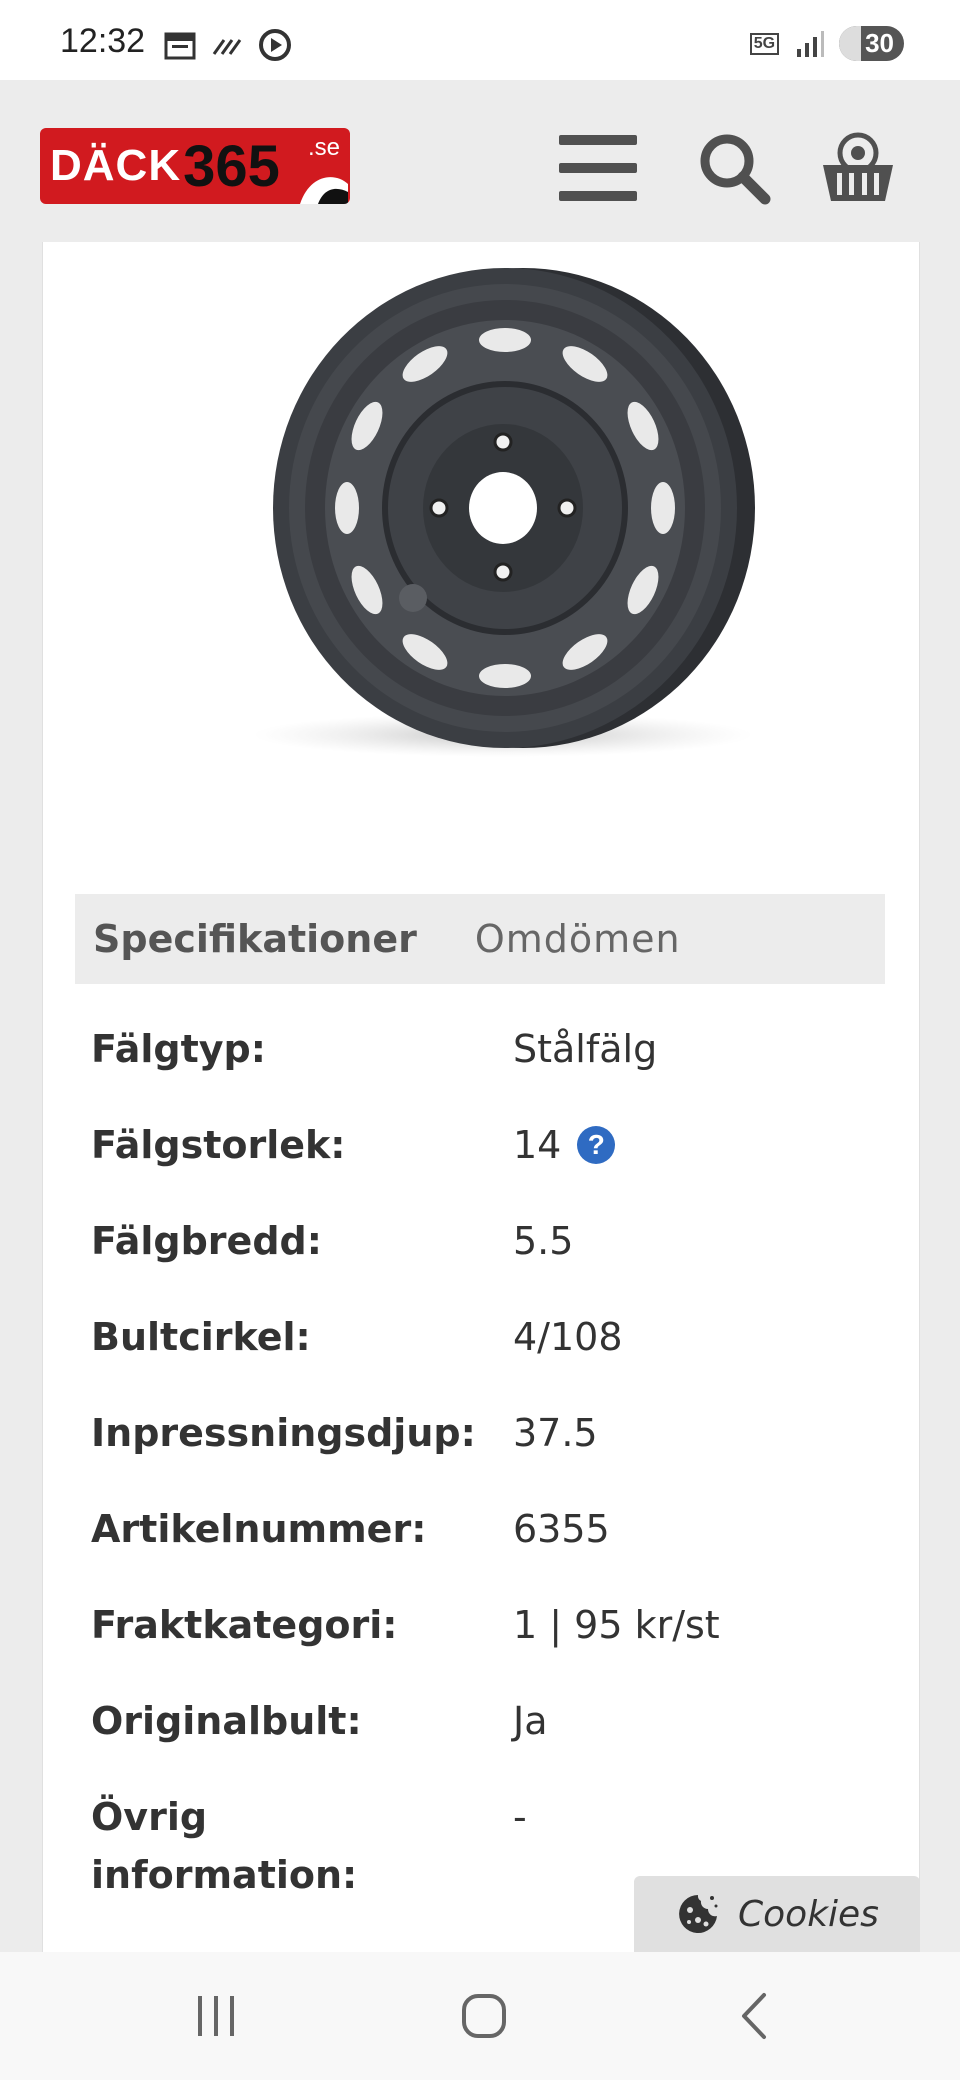 Image resolution: width=960 pixels, height=2080 pixels. Describe the element at coordinates (698, 1914) in the screenshot. I see `cookie-icon` at that location.